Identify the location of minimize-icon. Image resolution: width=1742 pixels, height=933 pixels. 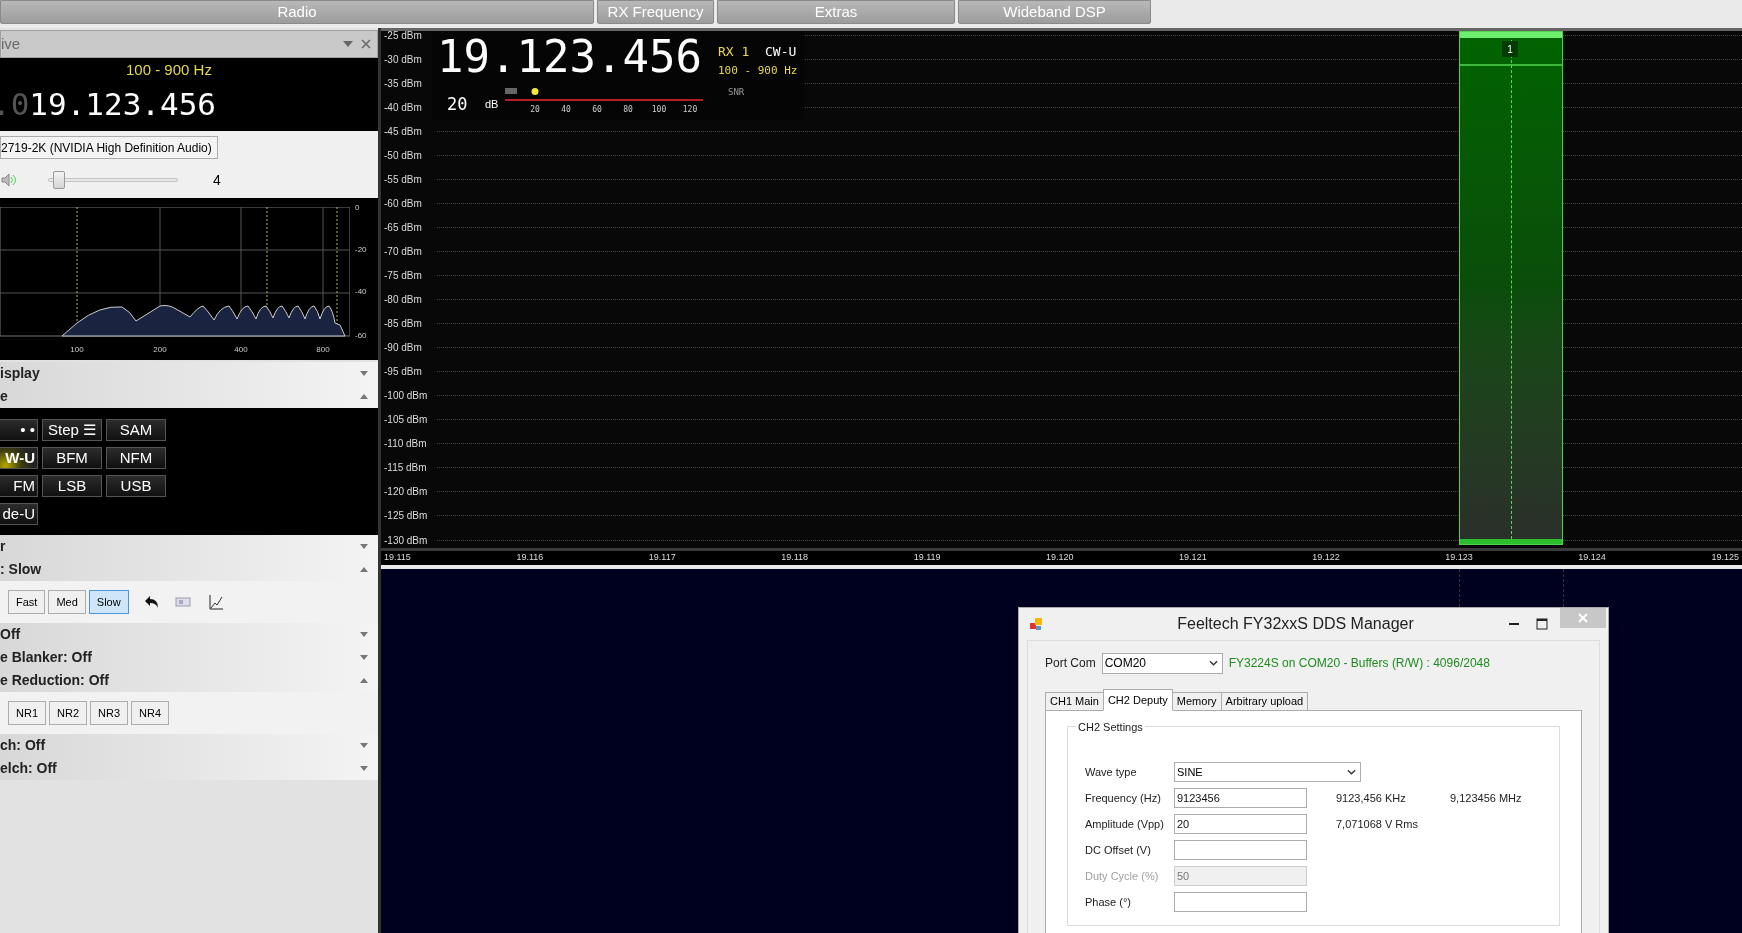
(1514, 624).